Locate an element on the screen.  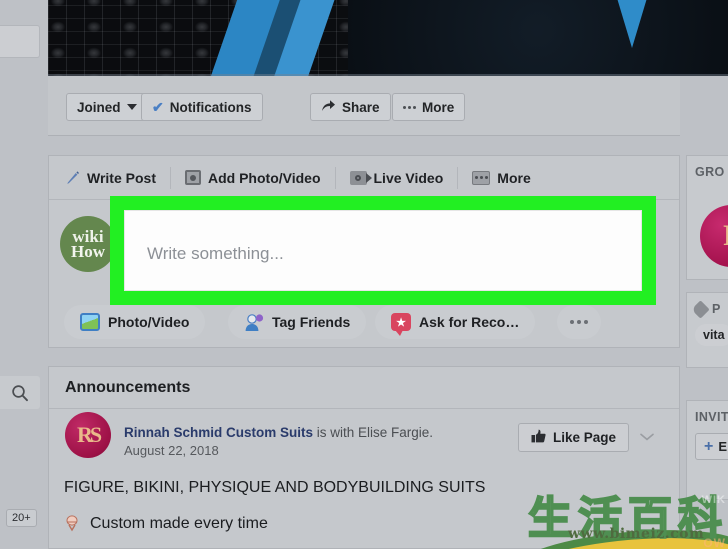
sidebar-tag-chip: vita is located at coordinates (711, 335).